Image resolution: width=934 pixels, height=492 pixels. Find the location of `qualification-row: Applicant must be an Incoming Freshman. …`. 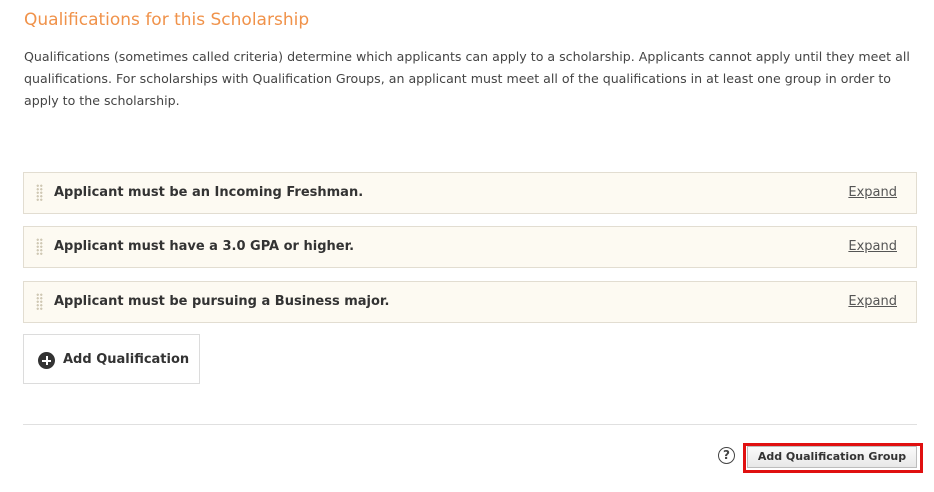

qualification-row: Applicant must be an Incoming Freshman. … is located at coordinates (470, 193).